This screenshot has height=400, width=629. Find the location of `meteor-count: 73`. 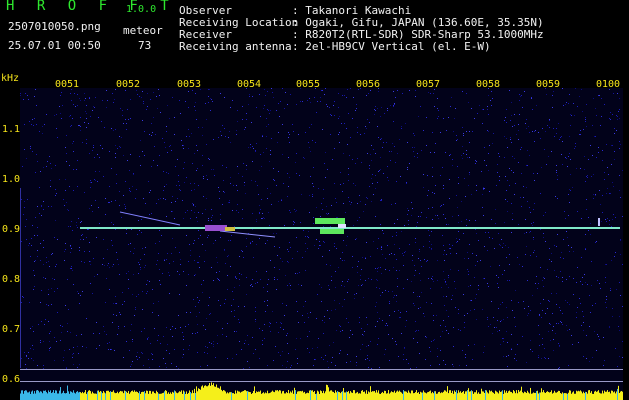

meteor-count: 73 is located at coordinates (145, 45).